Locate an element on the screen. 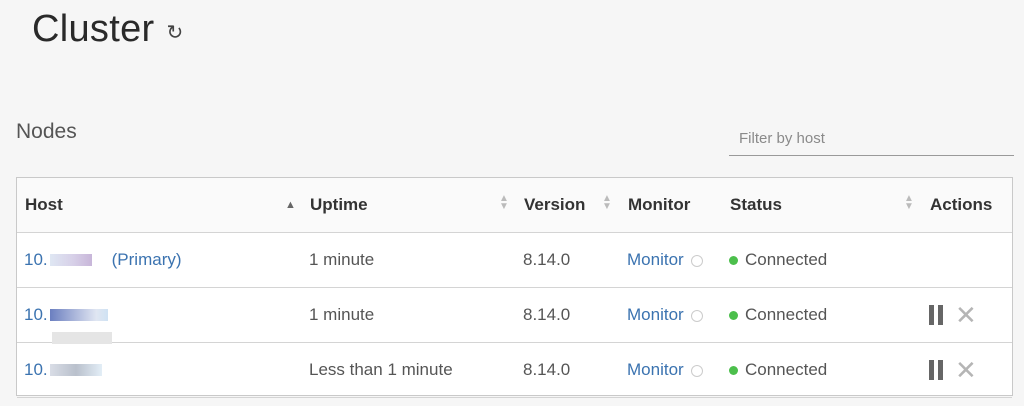 The width and height of the screenshot is (1024, 406). refresh-icon: ↻ is located at coordinates (174, 32).